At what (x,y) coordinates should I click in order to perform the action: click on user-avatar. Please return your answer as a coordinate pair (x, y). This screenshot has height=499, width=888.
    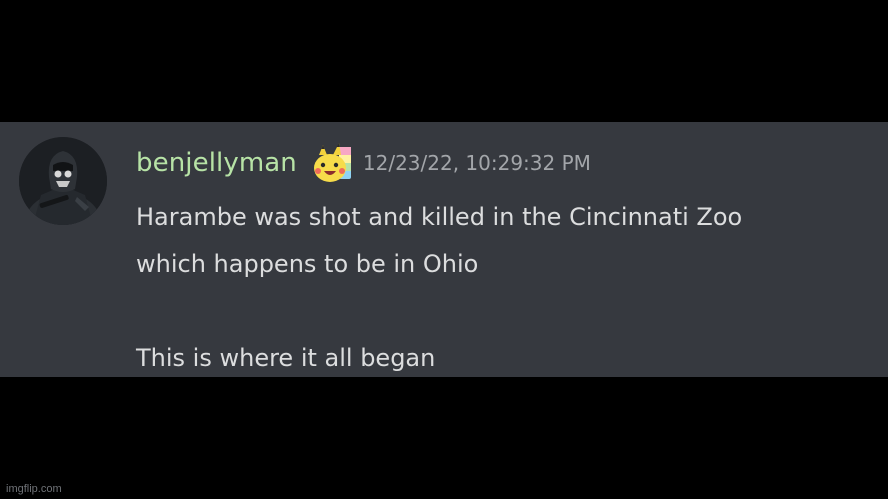
    Looking at the image, I should click on (63, 181).